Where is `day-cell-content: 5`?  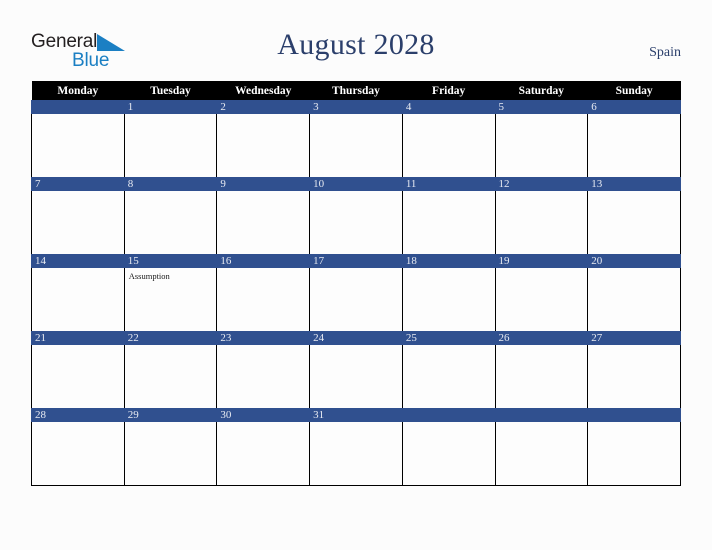 day-cell-content: 5 is located at coordinates (541, 138).